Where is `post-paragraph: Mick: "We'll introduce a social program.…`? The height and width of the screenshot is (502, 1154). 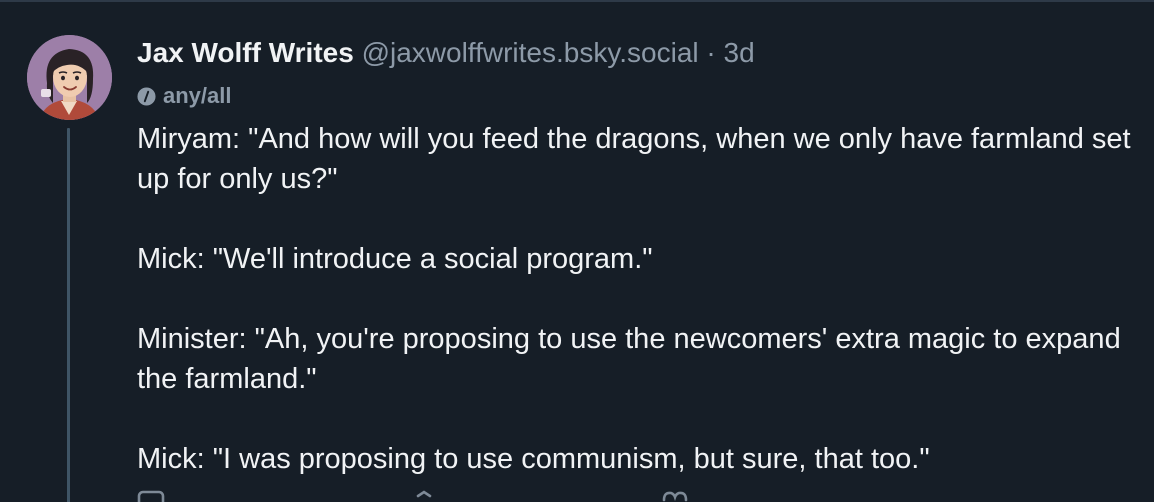
post-paragraph: Mick: "We'll introduce a social program.… is located at coordinates (395, 259).